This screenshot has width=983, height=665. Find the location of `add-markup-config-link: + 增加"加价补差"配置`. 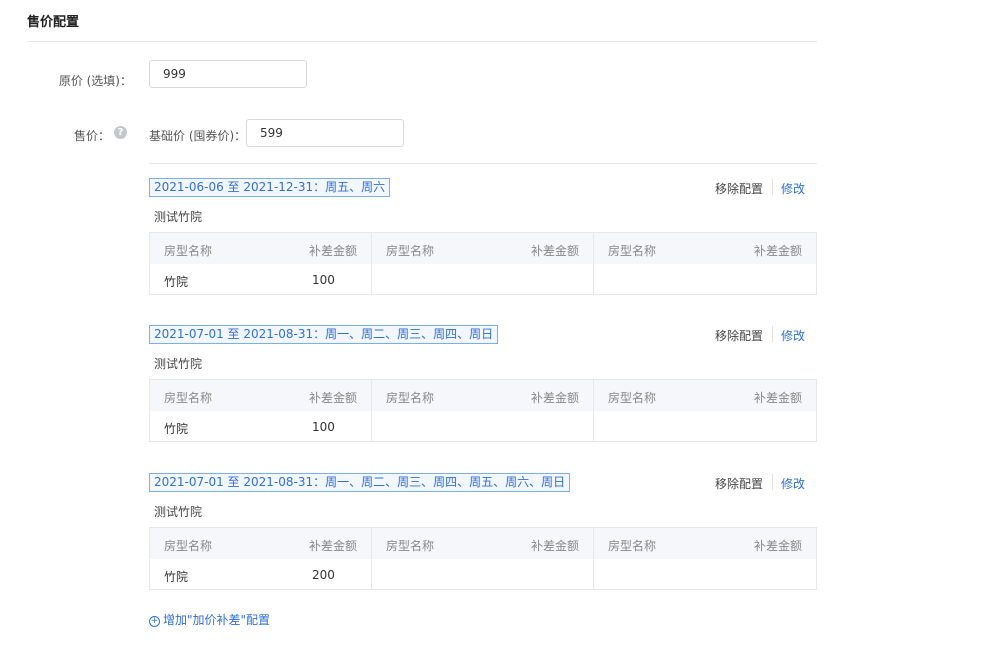

add-markup-config-link: + 增加"加价补差"配置 is located at coordinates (209, 619).